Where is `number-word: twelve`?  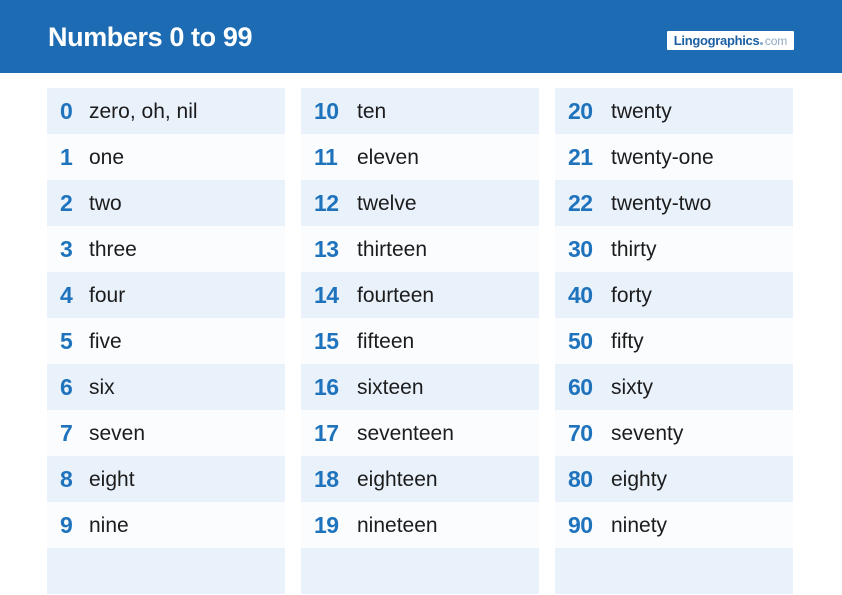 number-word: twelve is located at coordinates (387, 203).